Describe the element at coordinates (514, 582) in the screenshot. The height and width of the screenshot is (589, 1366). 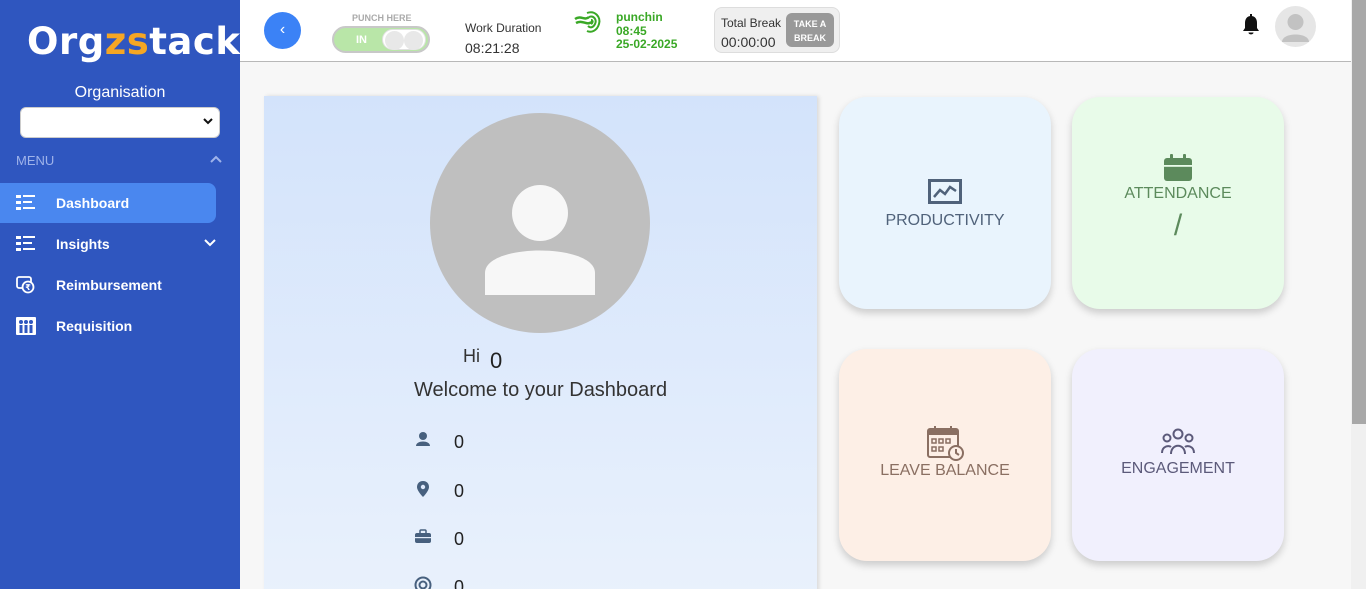
I see `info-row-target: 0` at that location.